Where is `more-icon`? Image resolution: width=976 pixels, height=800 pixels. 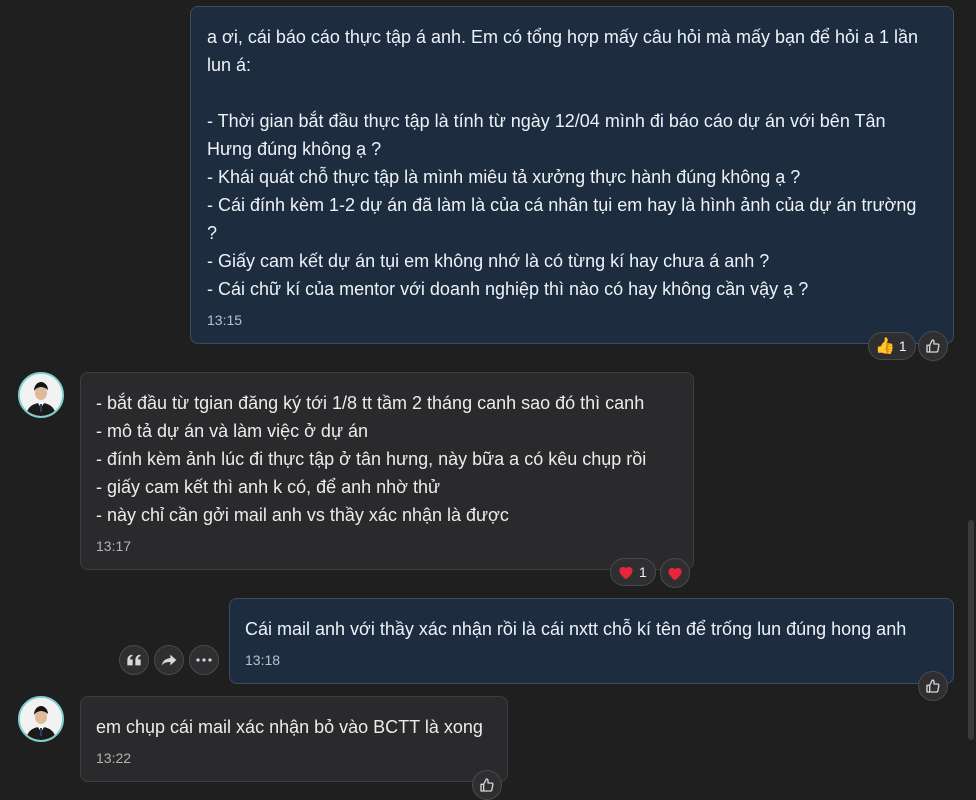
more-icon is located at coordinates (204, 660).